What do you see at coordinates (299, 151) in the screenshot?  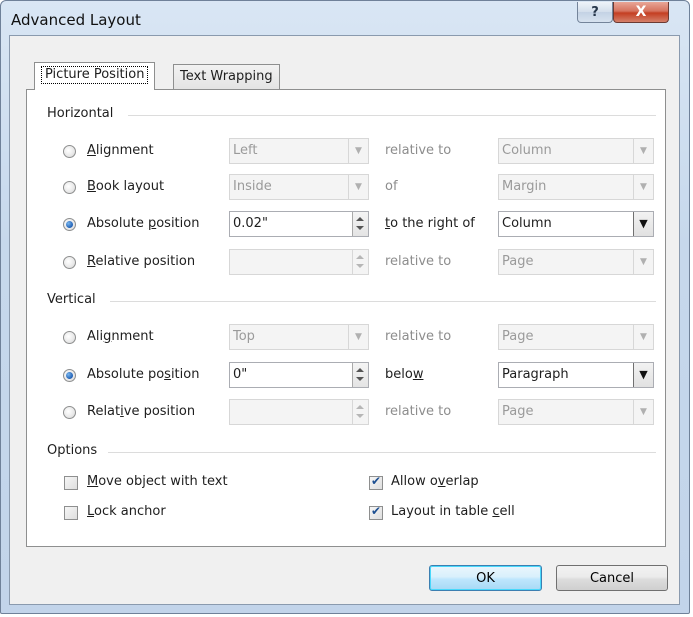 I see `select-horizontal-alignment: Left ▼` at bounding box center [299, 151].